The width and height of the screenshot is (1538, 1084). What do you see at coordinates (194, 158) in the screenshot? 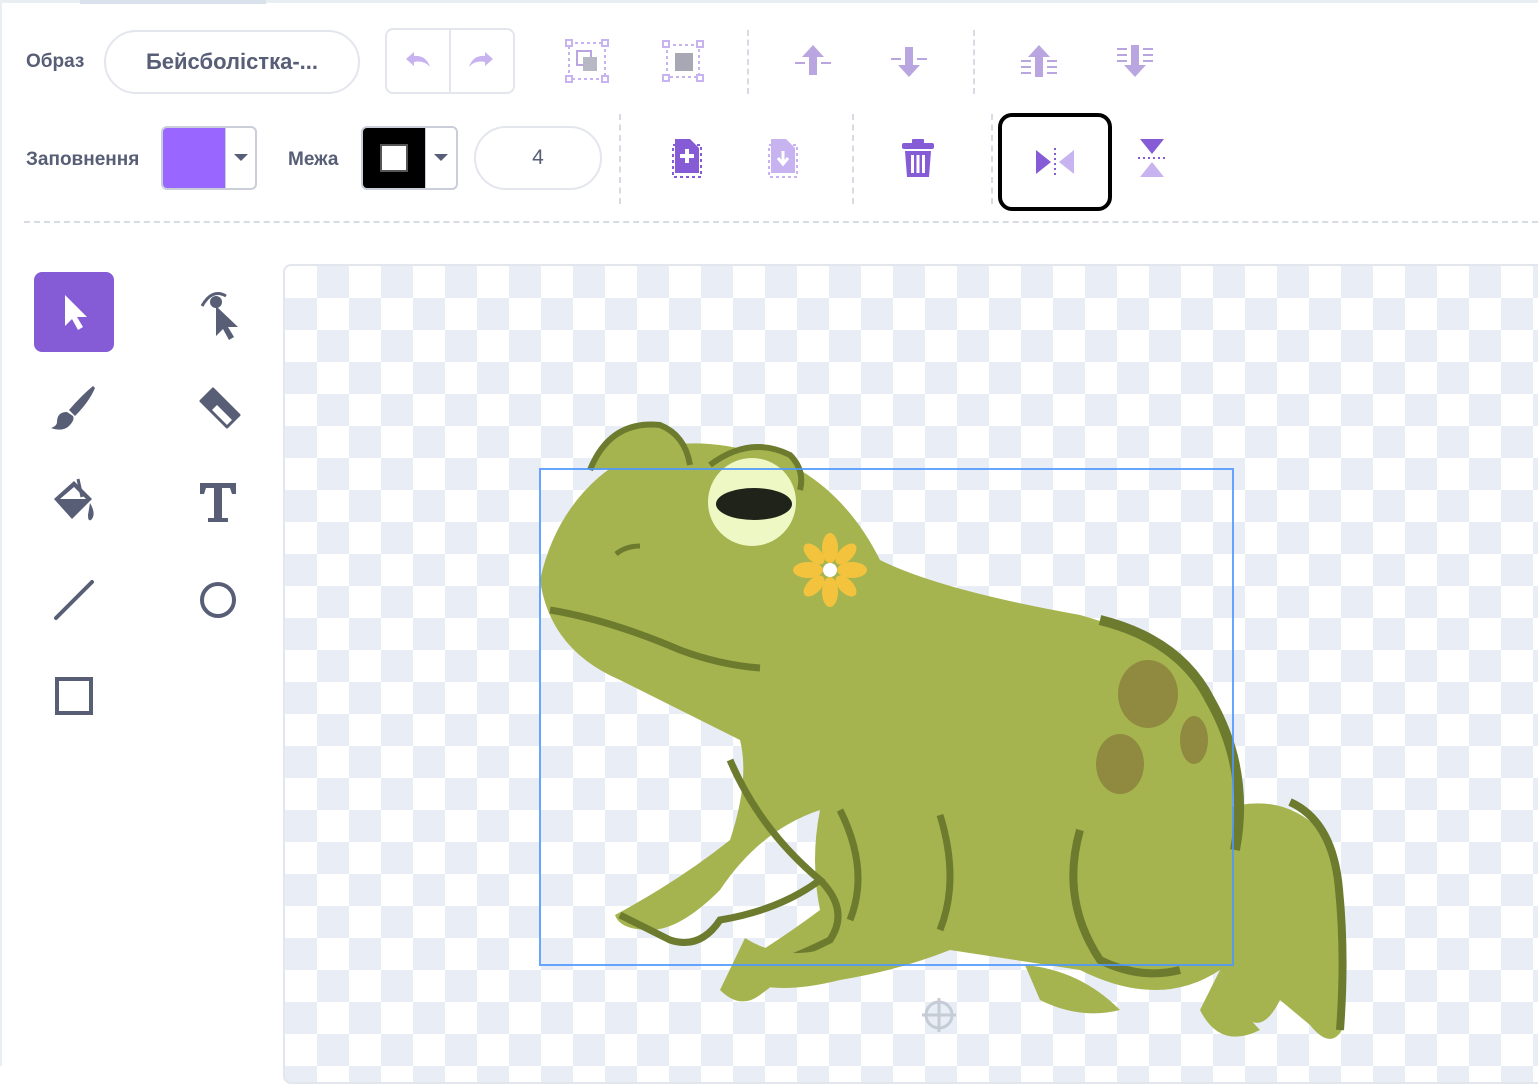
I see `fill-color-swatch` at bounding box center [194, 158].